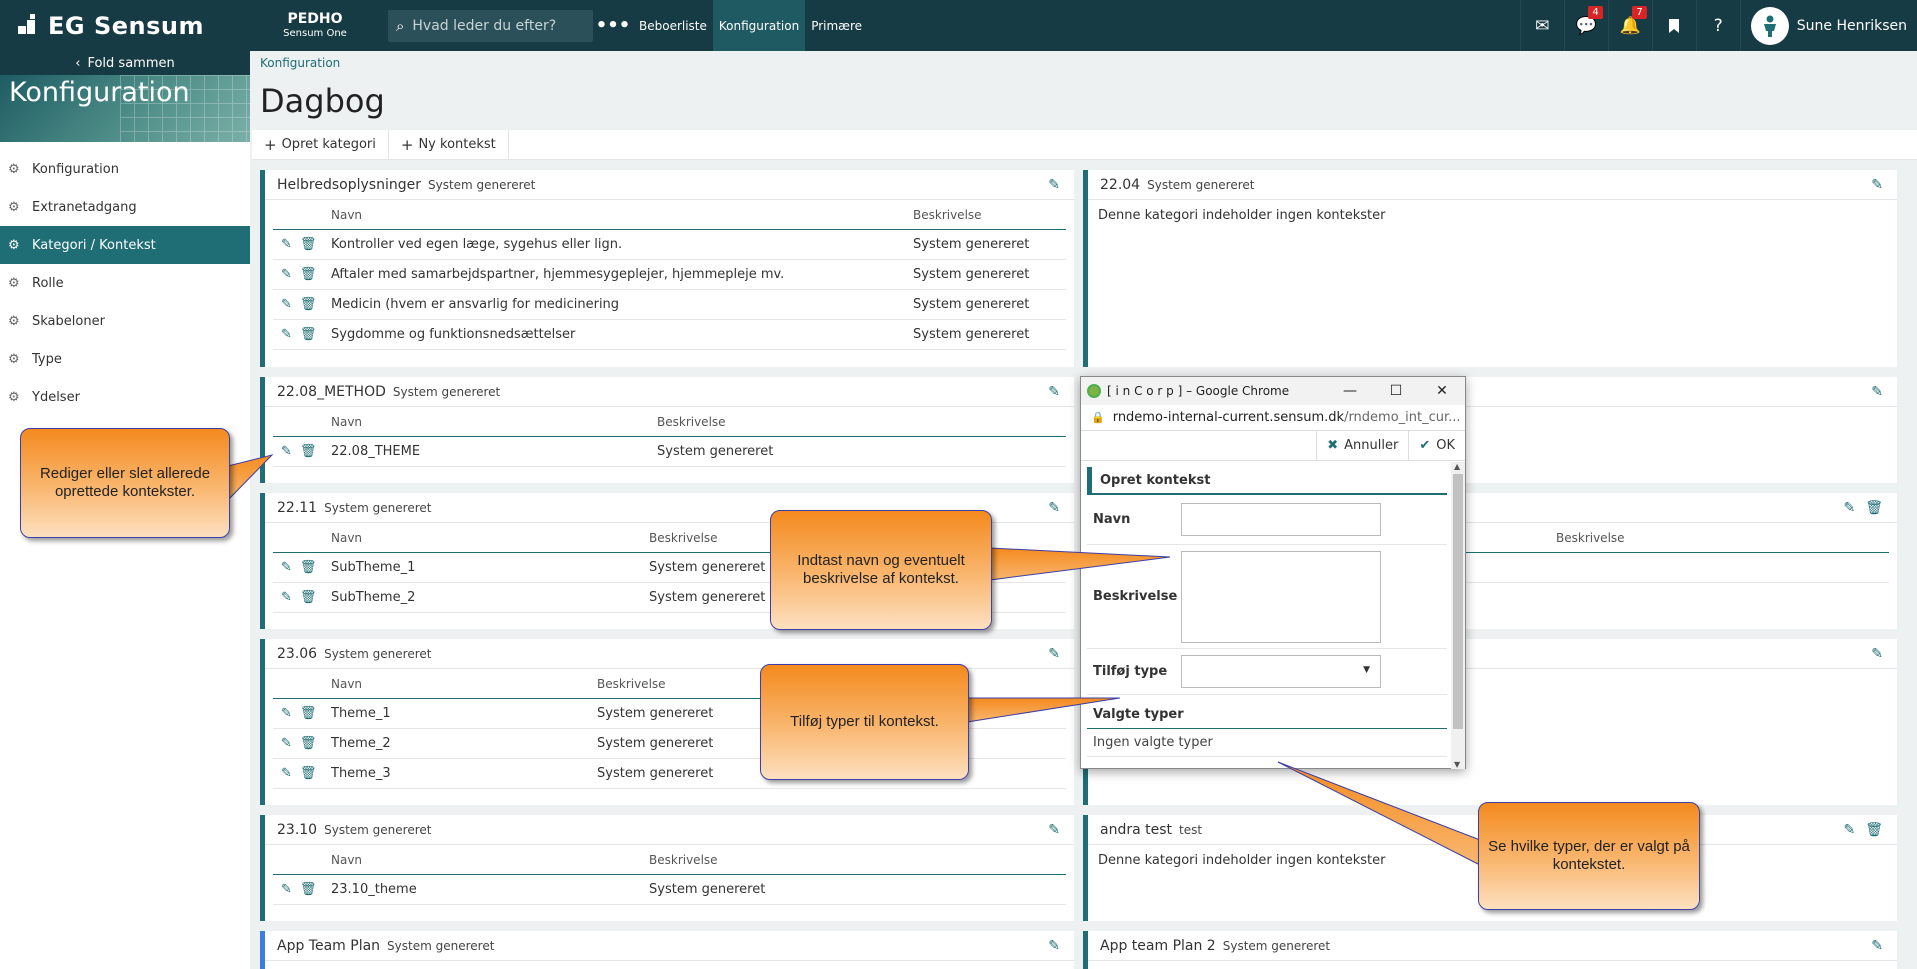 The width and height of the screenshot is (1917, 969). I want to click on more-menu-icon: •••, so click(613, 25).